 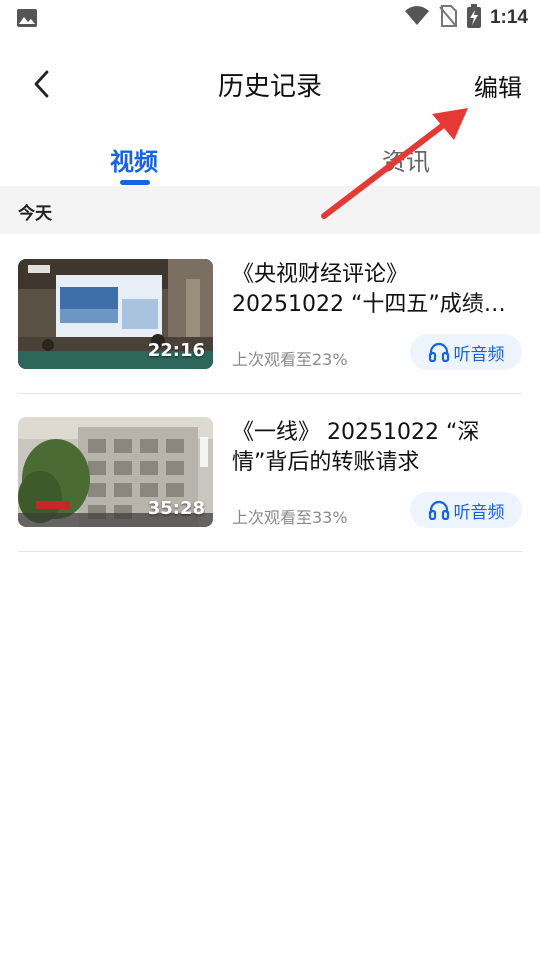 What do you see at coordinates (27, 18) in the screenshot?
I see `image-icon` at bounding box center [27, 18].